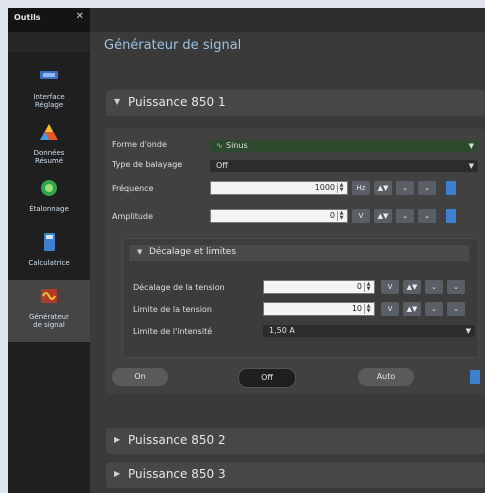 This screenshot has height=493, width=485. Describe the element at coordinates (267, 378) in the screenshot. I see `off-button: Off` at that location.